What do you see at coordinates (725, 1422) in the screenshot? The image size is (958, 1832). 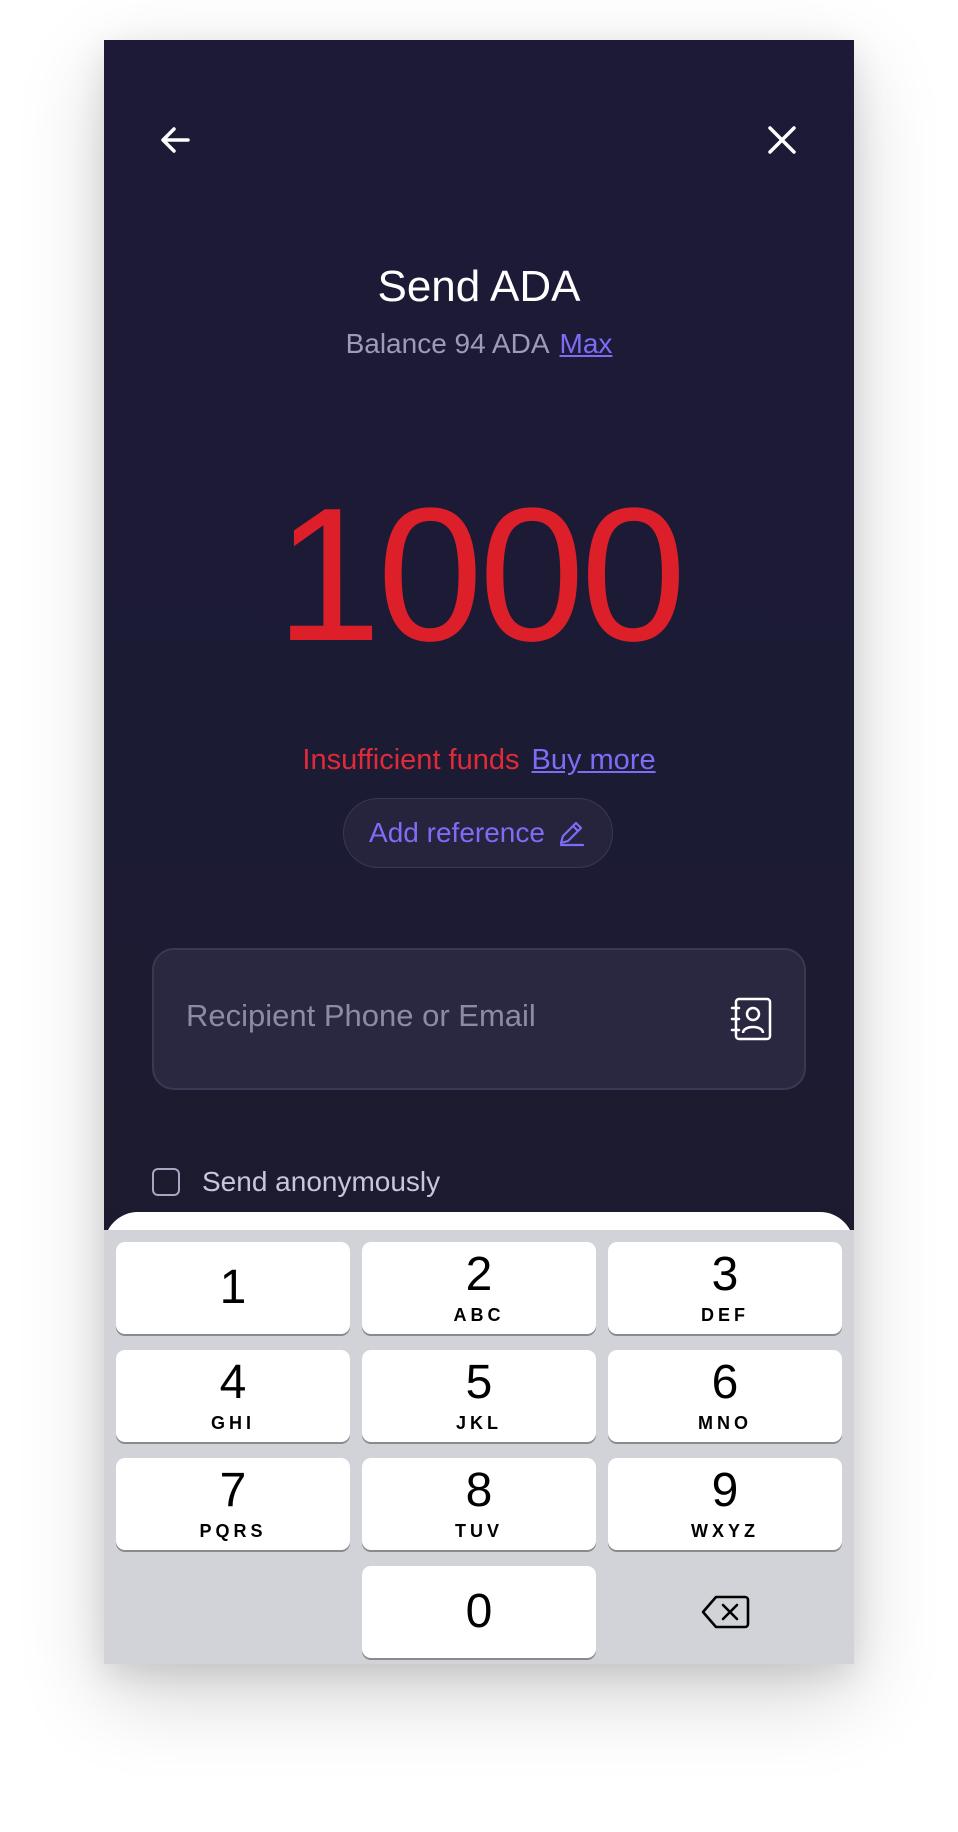 I see `key-letters: MNO` at bounding box center [725, 1422].